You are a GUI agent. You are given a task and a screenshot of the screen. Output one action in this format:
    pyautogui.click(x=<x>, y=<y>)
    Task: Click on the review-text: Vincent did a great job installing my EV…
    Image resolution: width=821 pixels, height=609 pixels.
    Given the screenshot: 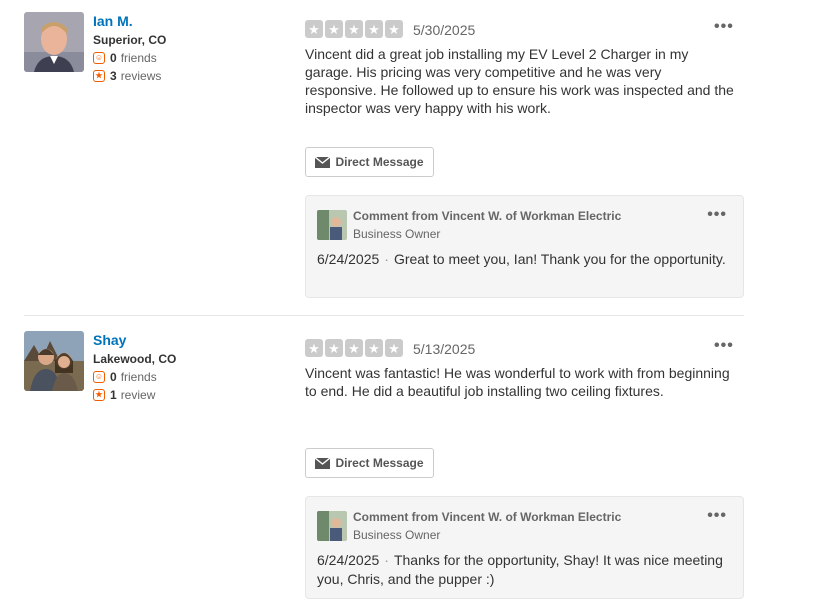 What is the action you would take?
    pyautogui.click(x=519, y=81)
    